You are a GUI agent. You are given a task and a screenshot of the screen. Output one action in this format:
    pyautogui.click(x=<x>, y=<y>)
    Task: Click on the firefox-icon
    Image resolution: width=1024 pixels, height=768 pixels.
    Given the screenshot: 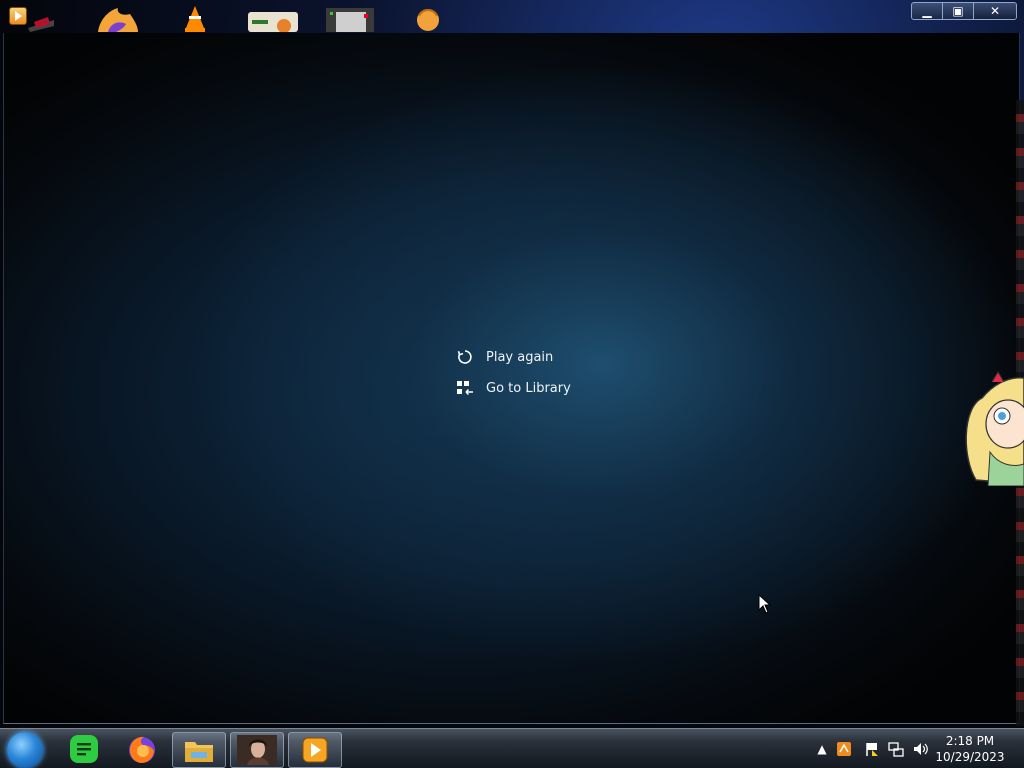 What is the action you would take?
    pyautogui.click(x=142, y=749)
    